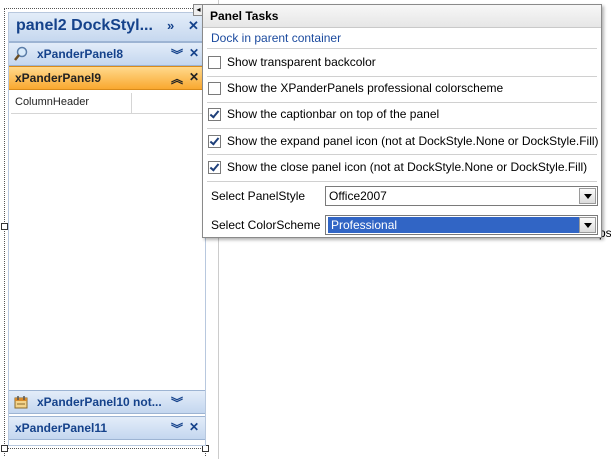 The width and height of the screenshot is (611, 459). I want to click on checkbox-label: Show the captionbar on top of the panel, so click(333, 114).